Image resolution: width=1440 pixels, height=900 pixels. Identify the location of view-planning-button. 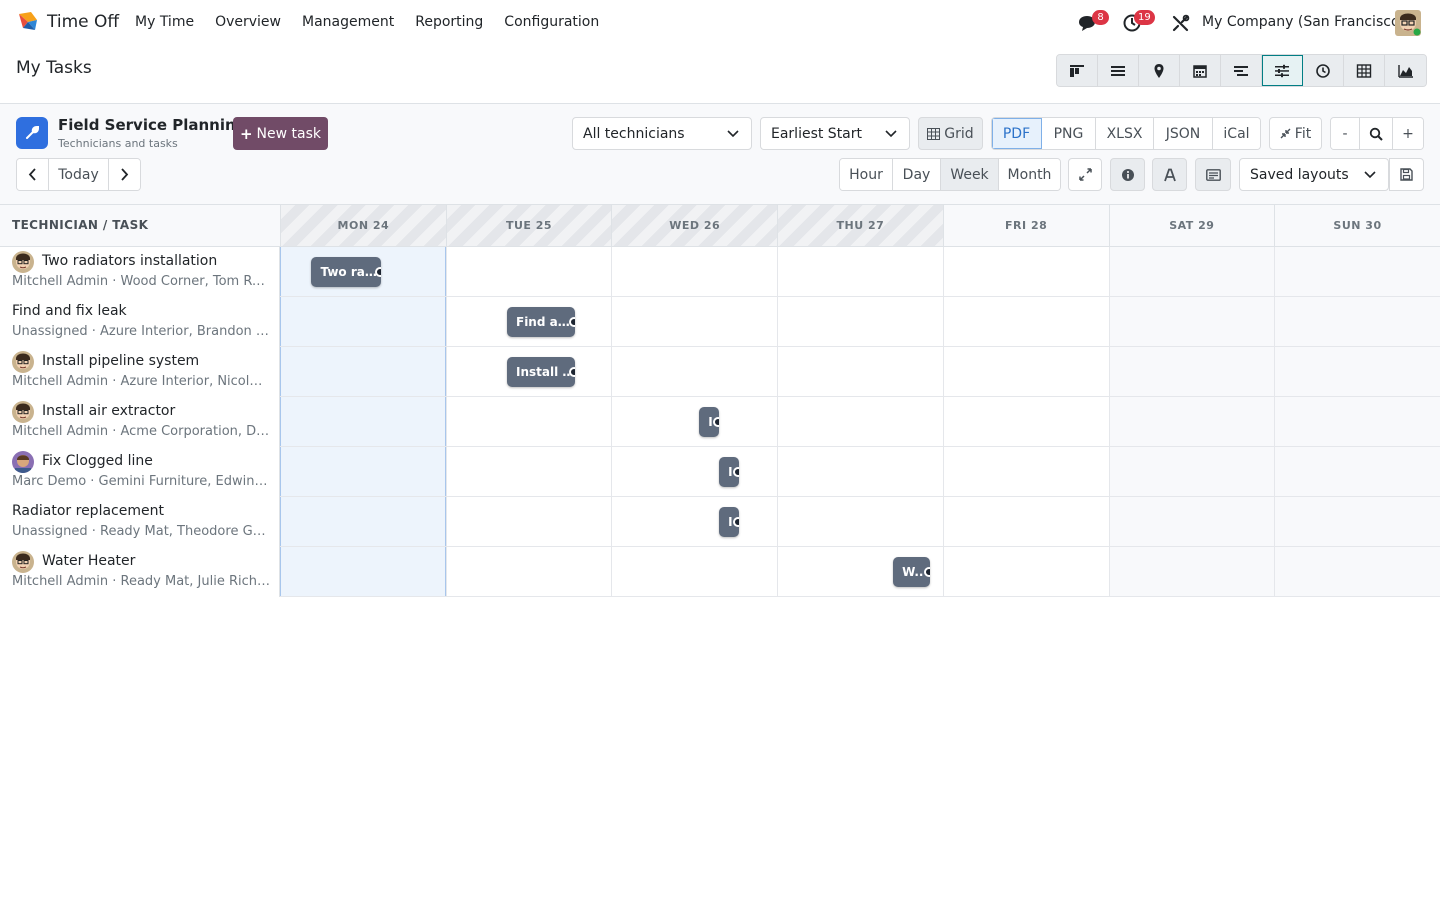
(1282, 70).